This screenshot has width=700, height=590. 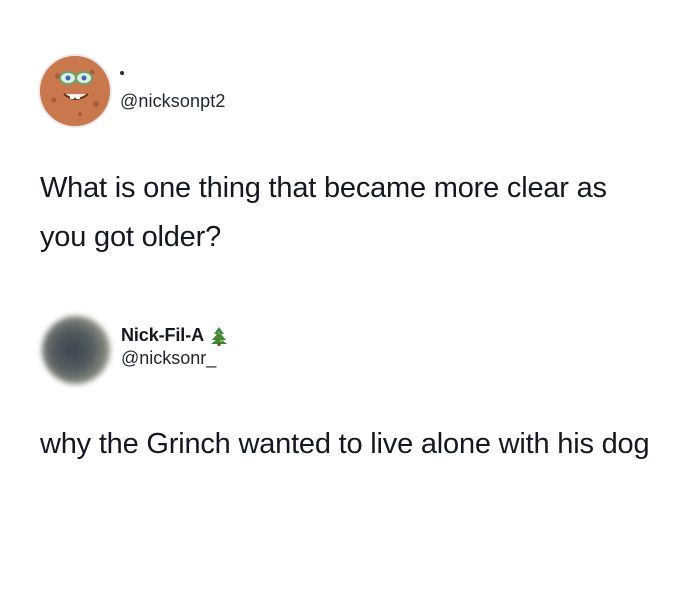 What do you see at coordinates (76, 350) in the screenshot?
I see `profile-photo-avatar-icon` at bounding box center [76, 350].